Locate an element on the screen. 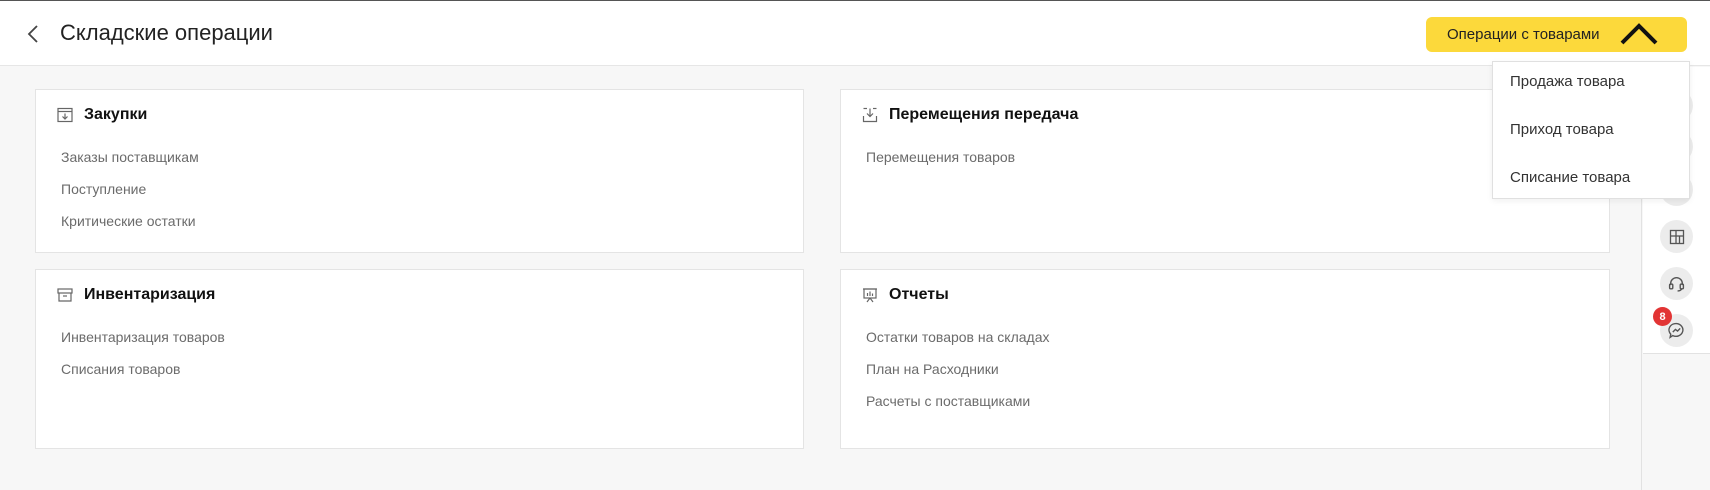 The width and height of the screenshot is (1710, 490). archive-in-icon is located at coordinates (66, 115).